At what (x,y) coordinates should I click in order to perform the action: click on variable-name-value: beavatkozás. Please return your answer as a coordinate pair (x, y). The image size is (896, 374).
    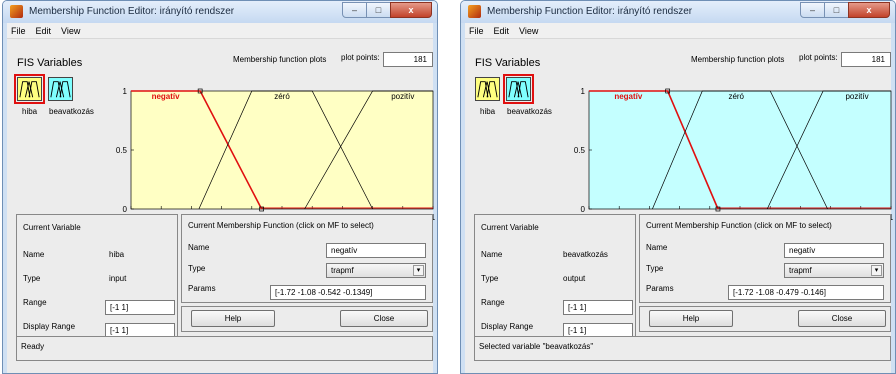
    Looking at the image, I should click on (585, 254).